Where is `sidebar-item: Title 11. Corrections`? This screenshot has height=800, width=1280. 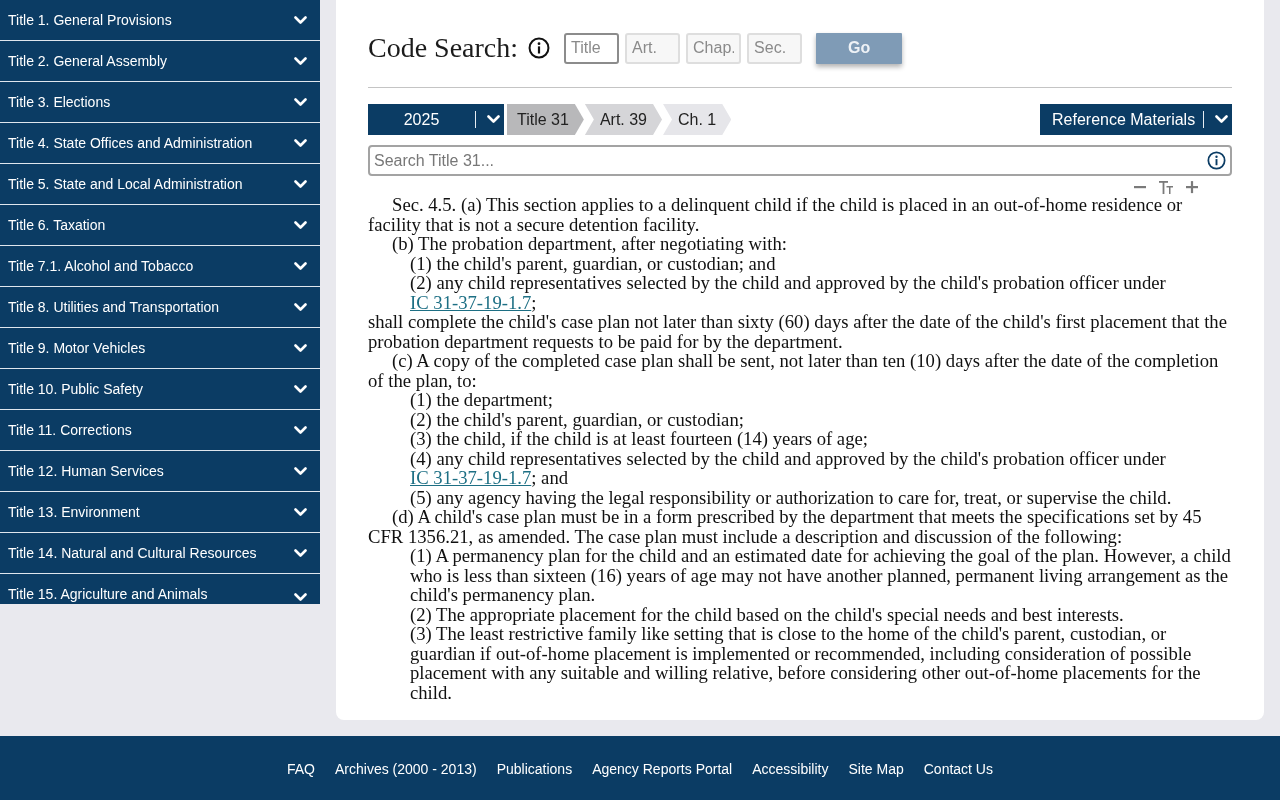 sidebar-item: Title 11. Corrections is located at coordinates (160, 430).